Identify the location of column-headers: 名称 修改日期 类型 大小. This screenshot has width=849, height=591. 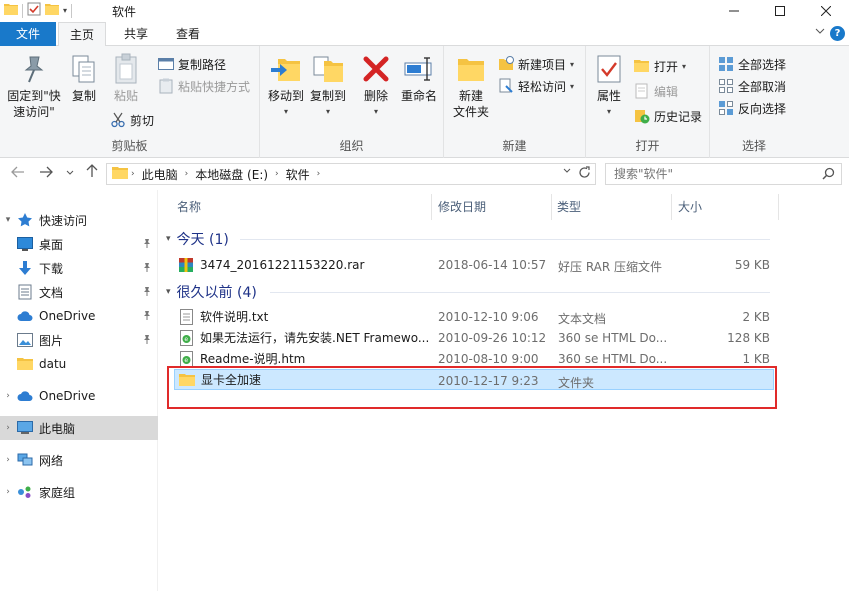
(504, 206).